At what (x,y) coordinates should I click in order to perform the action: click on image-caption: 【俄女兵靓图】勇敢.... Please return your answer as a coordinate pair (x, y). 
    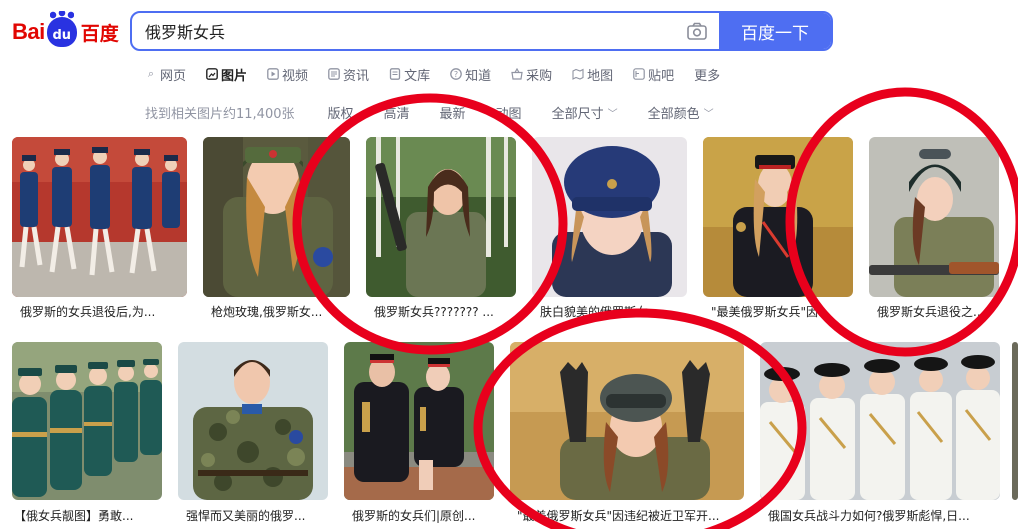
    Looking at the image, I should click on (87, 515).